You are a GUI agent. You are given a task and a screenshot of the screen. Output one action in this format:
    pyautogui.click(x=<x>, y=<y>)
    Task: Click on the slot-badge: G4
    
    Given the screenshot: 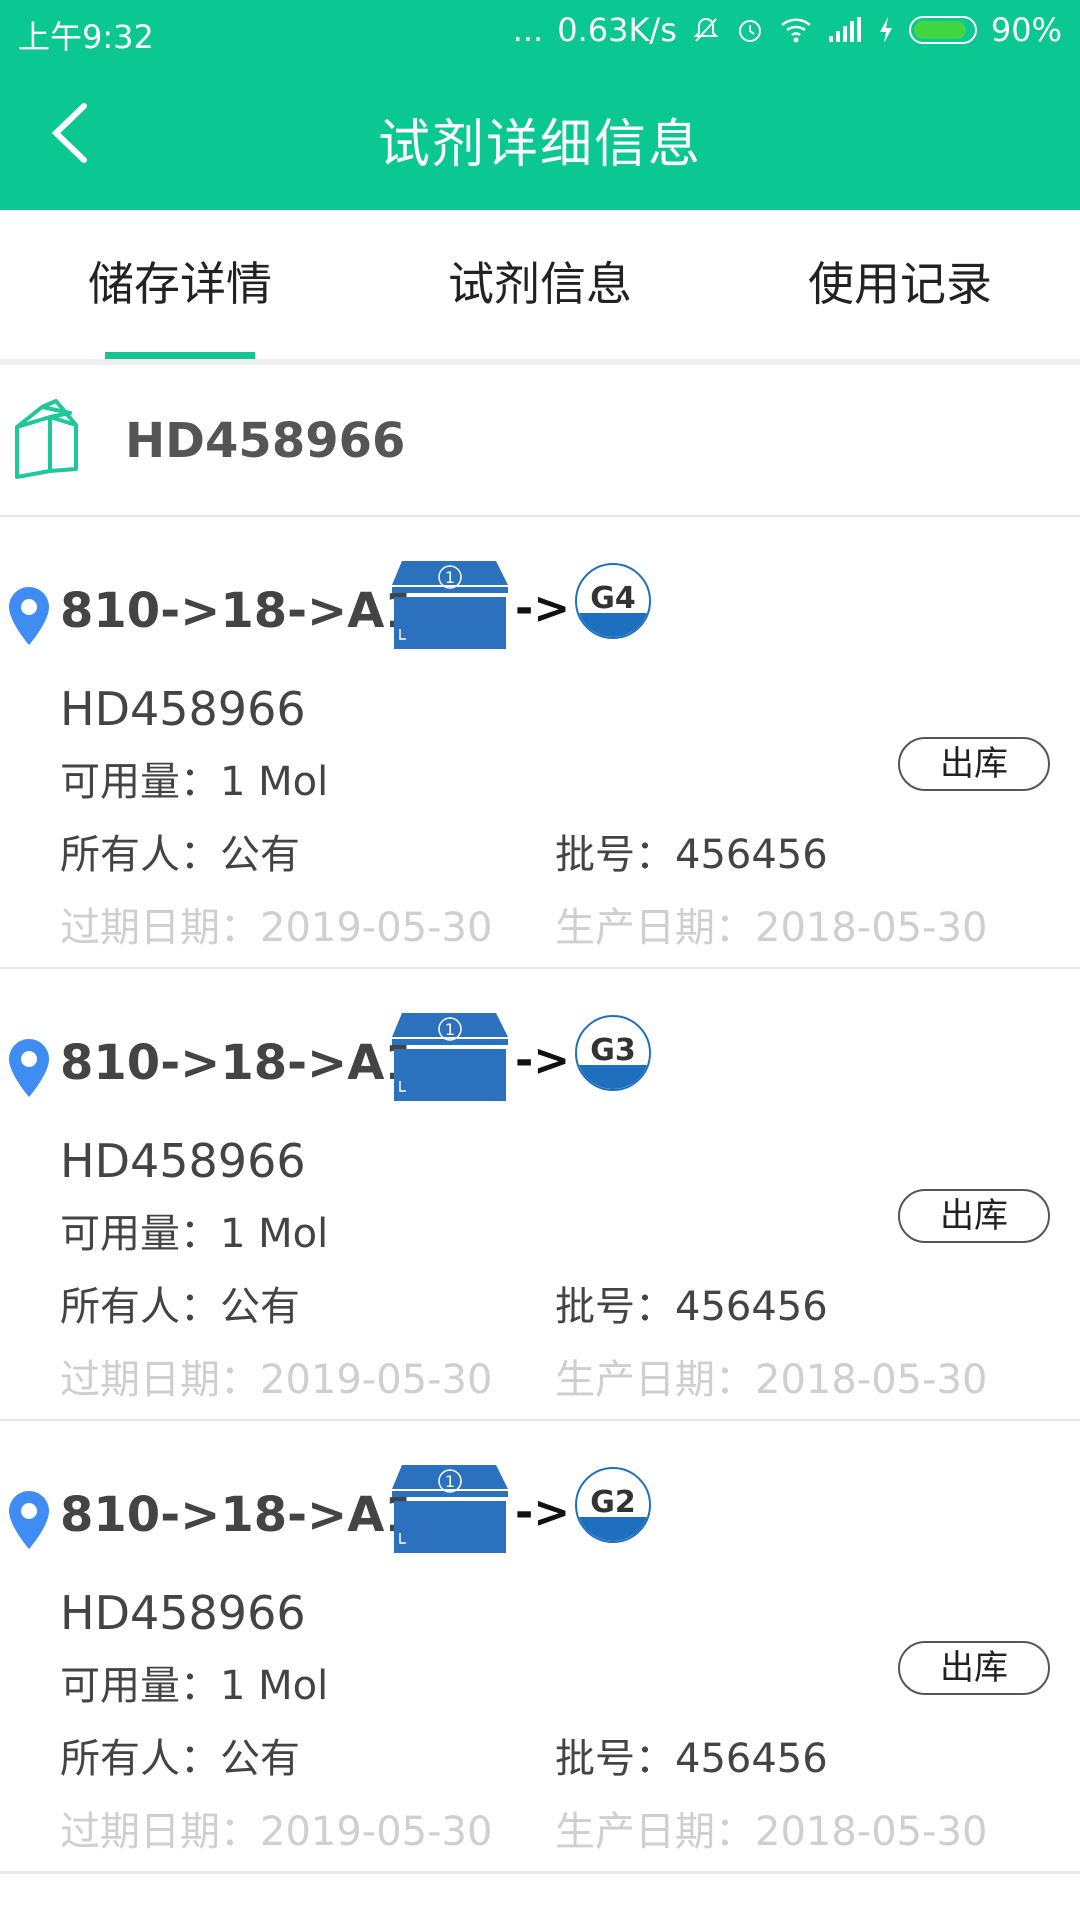 What is the action you would take?
    pyautogui.click(x=613, y=601)
    